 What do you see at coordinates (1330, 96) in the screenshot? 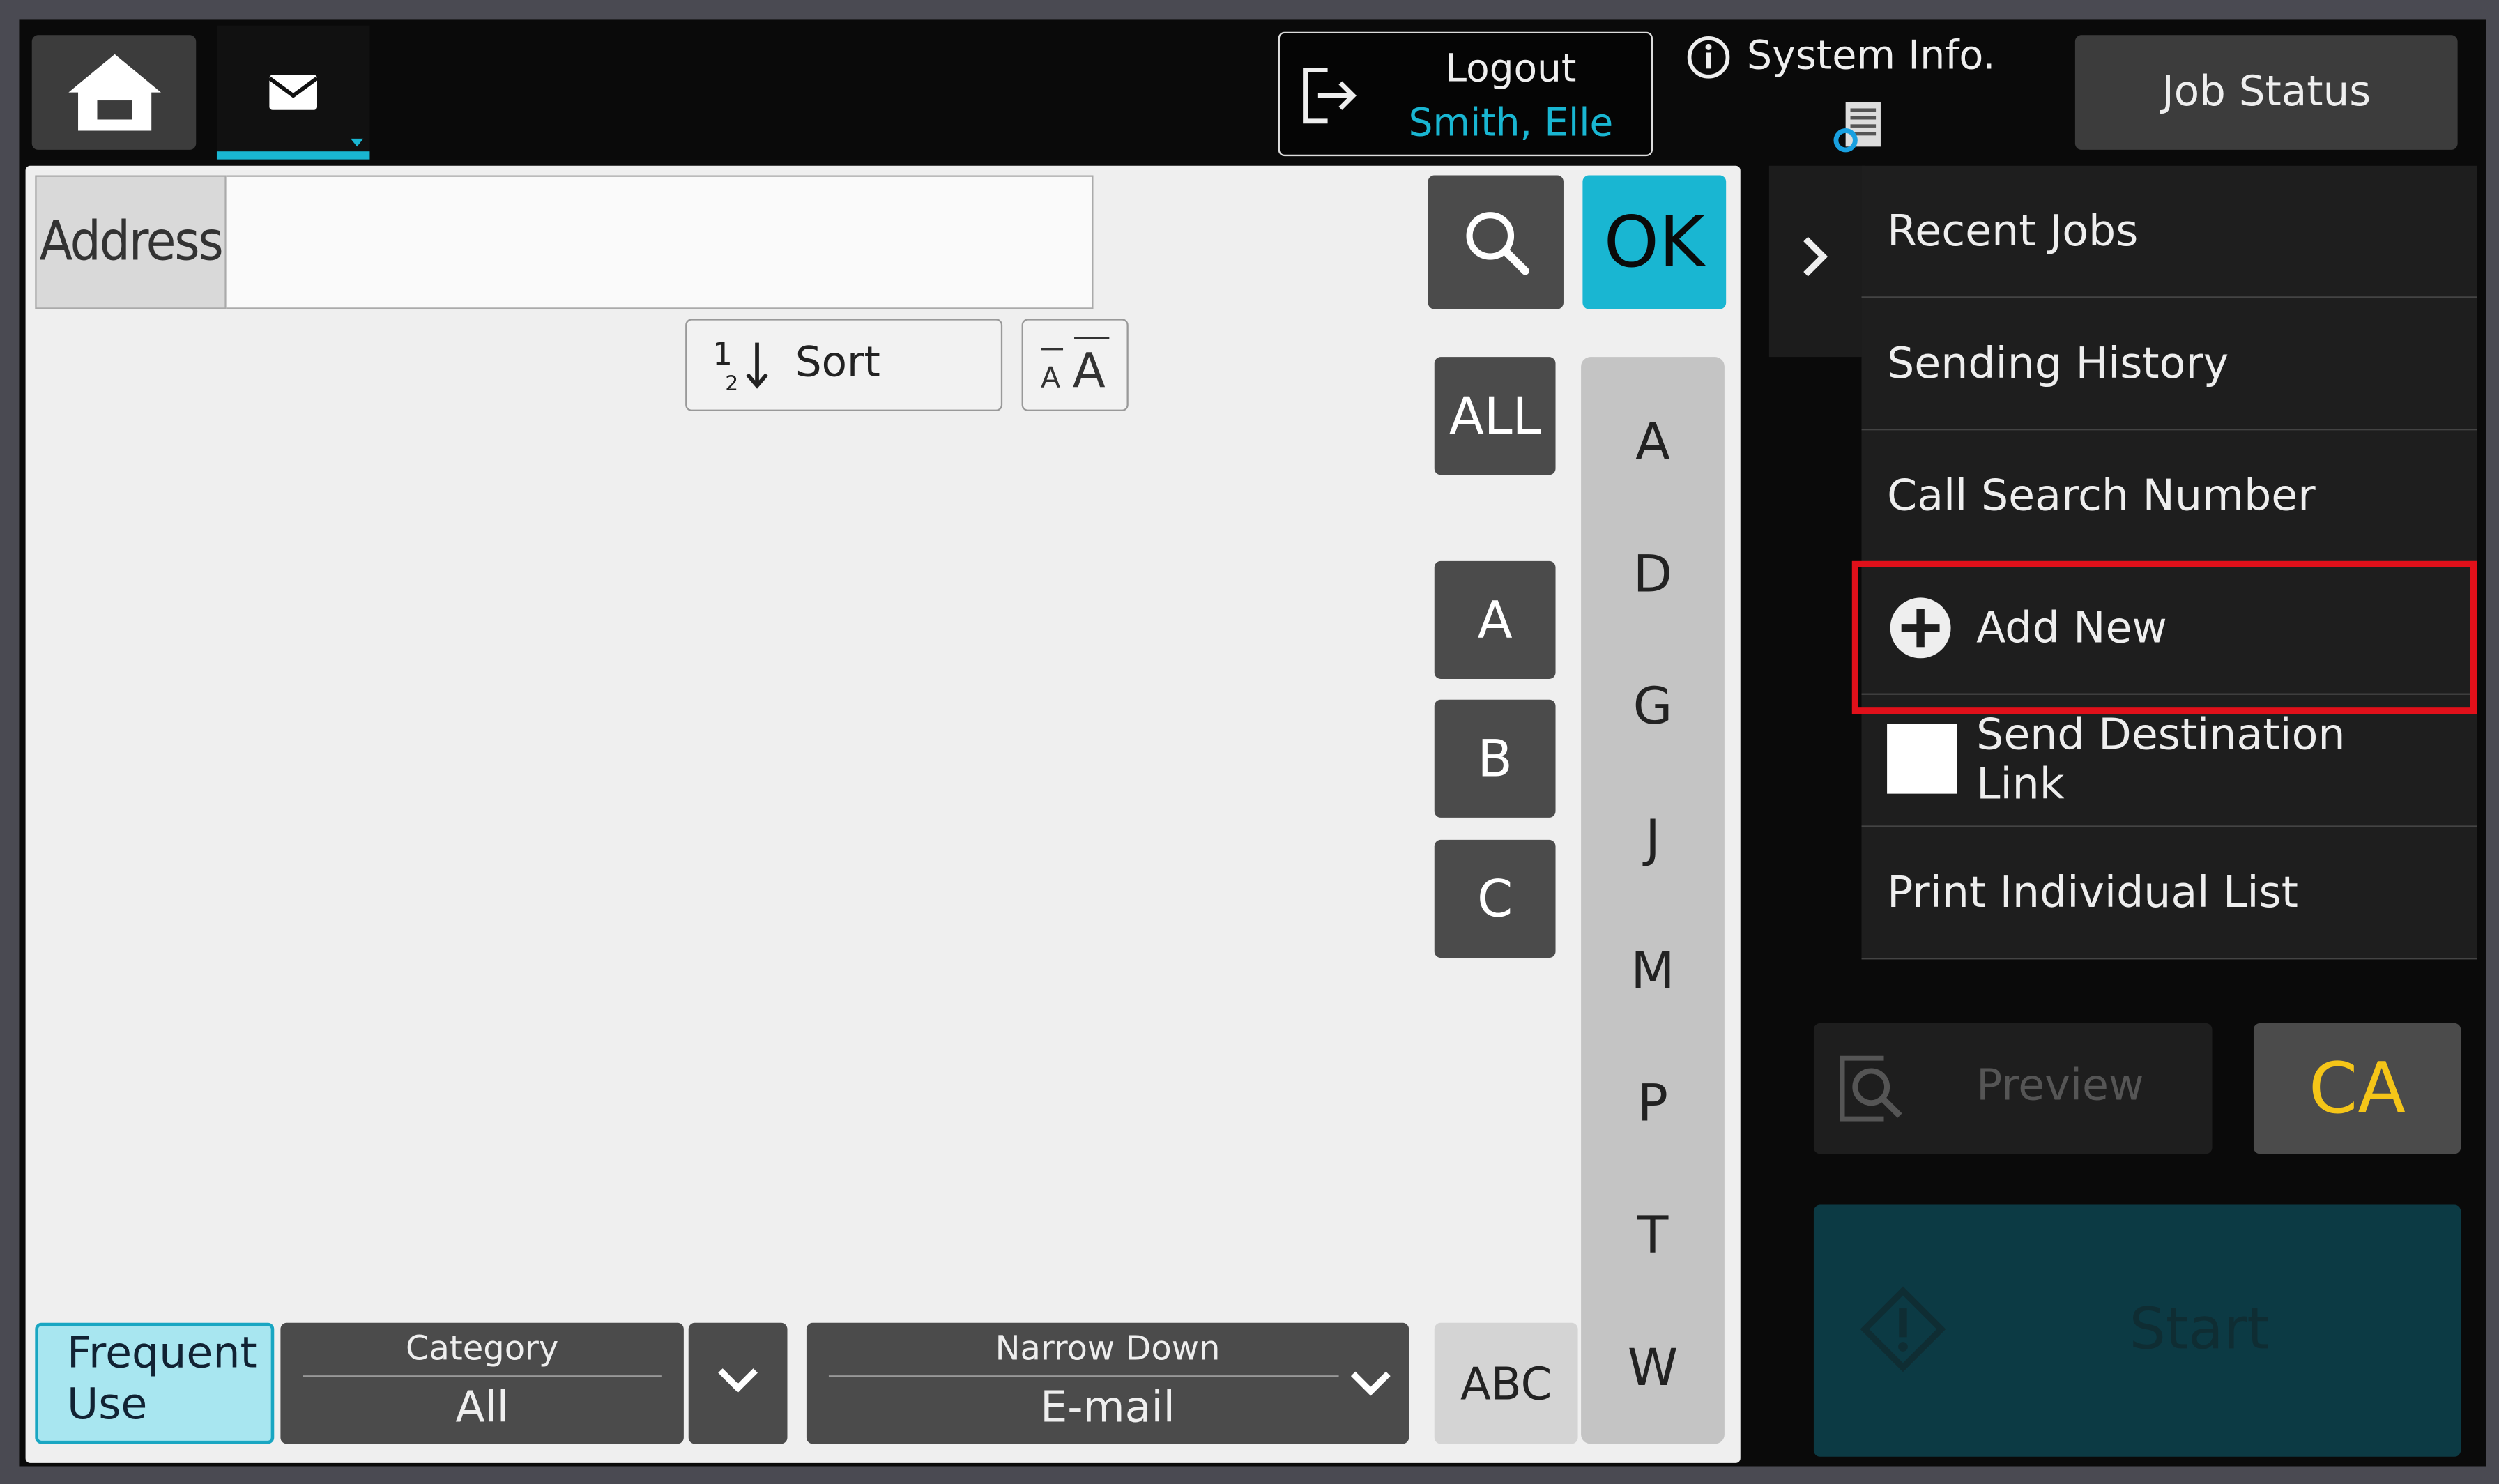
I see `logout-icon` at bounding box center [1330, 96].